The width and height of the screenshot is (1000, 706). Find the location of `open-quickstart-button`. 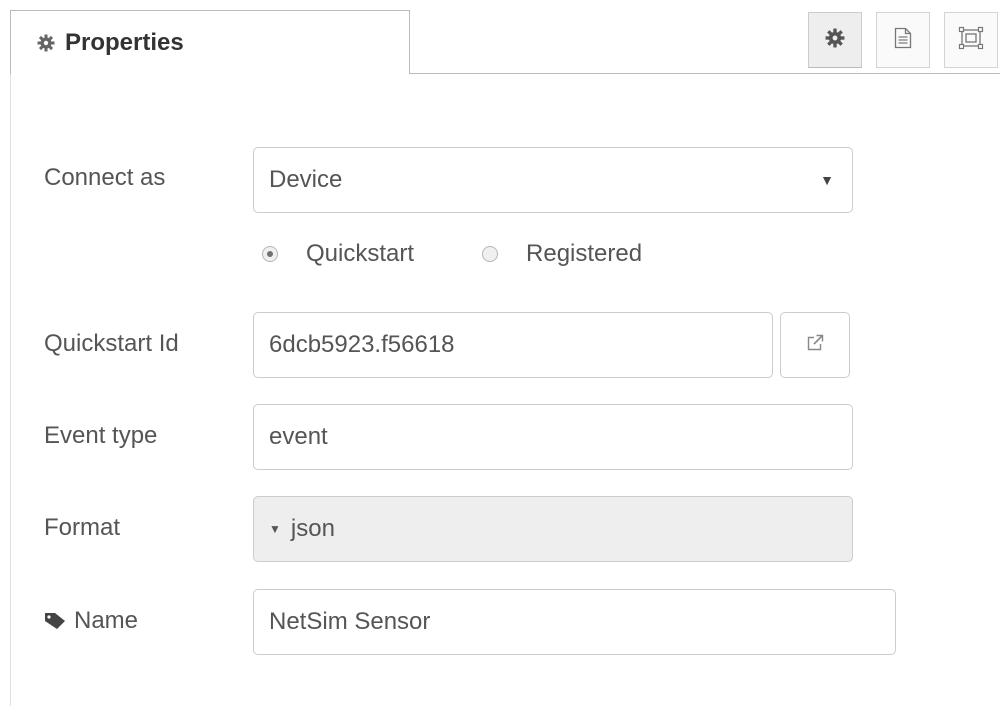

open-quickstart-button is located at coordinates (815, 345).